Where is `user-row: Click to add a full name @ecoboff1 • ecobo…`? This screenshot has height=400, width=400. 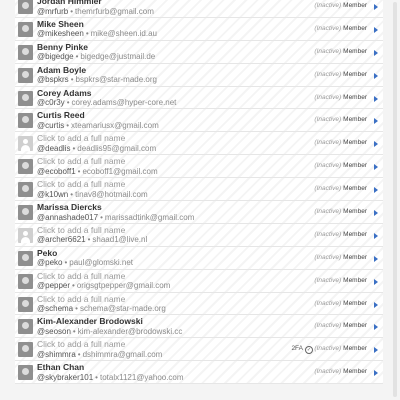 user-row: Click to add a full name @ecoboff1 • ecobo… is located at coordinates (199, 167).